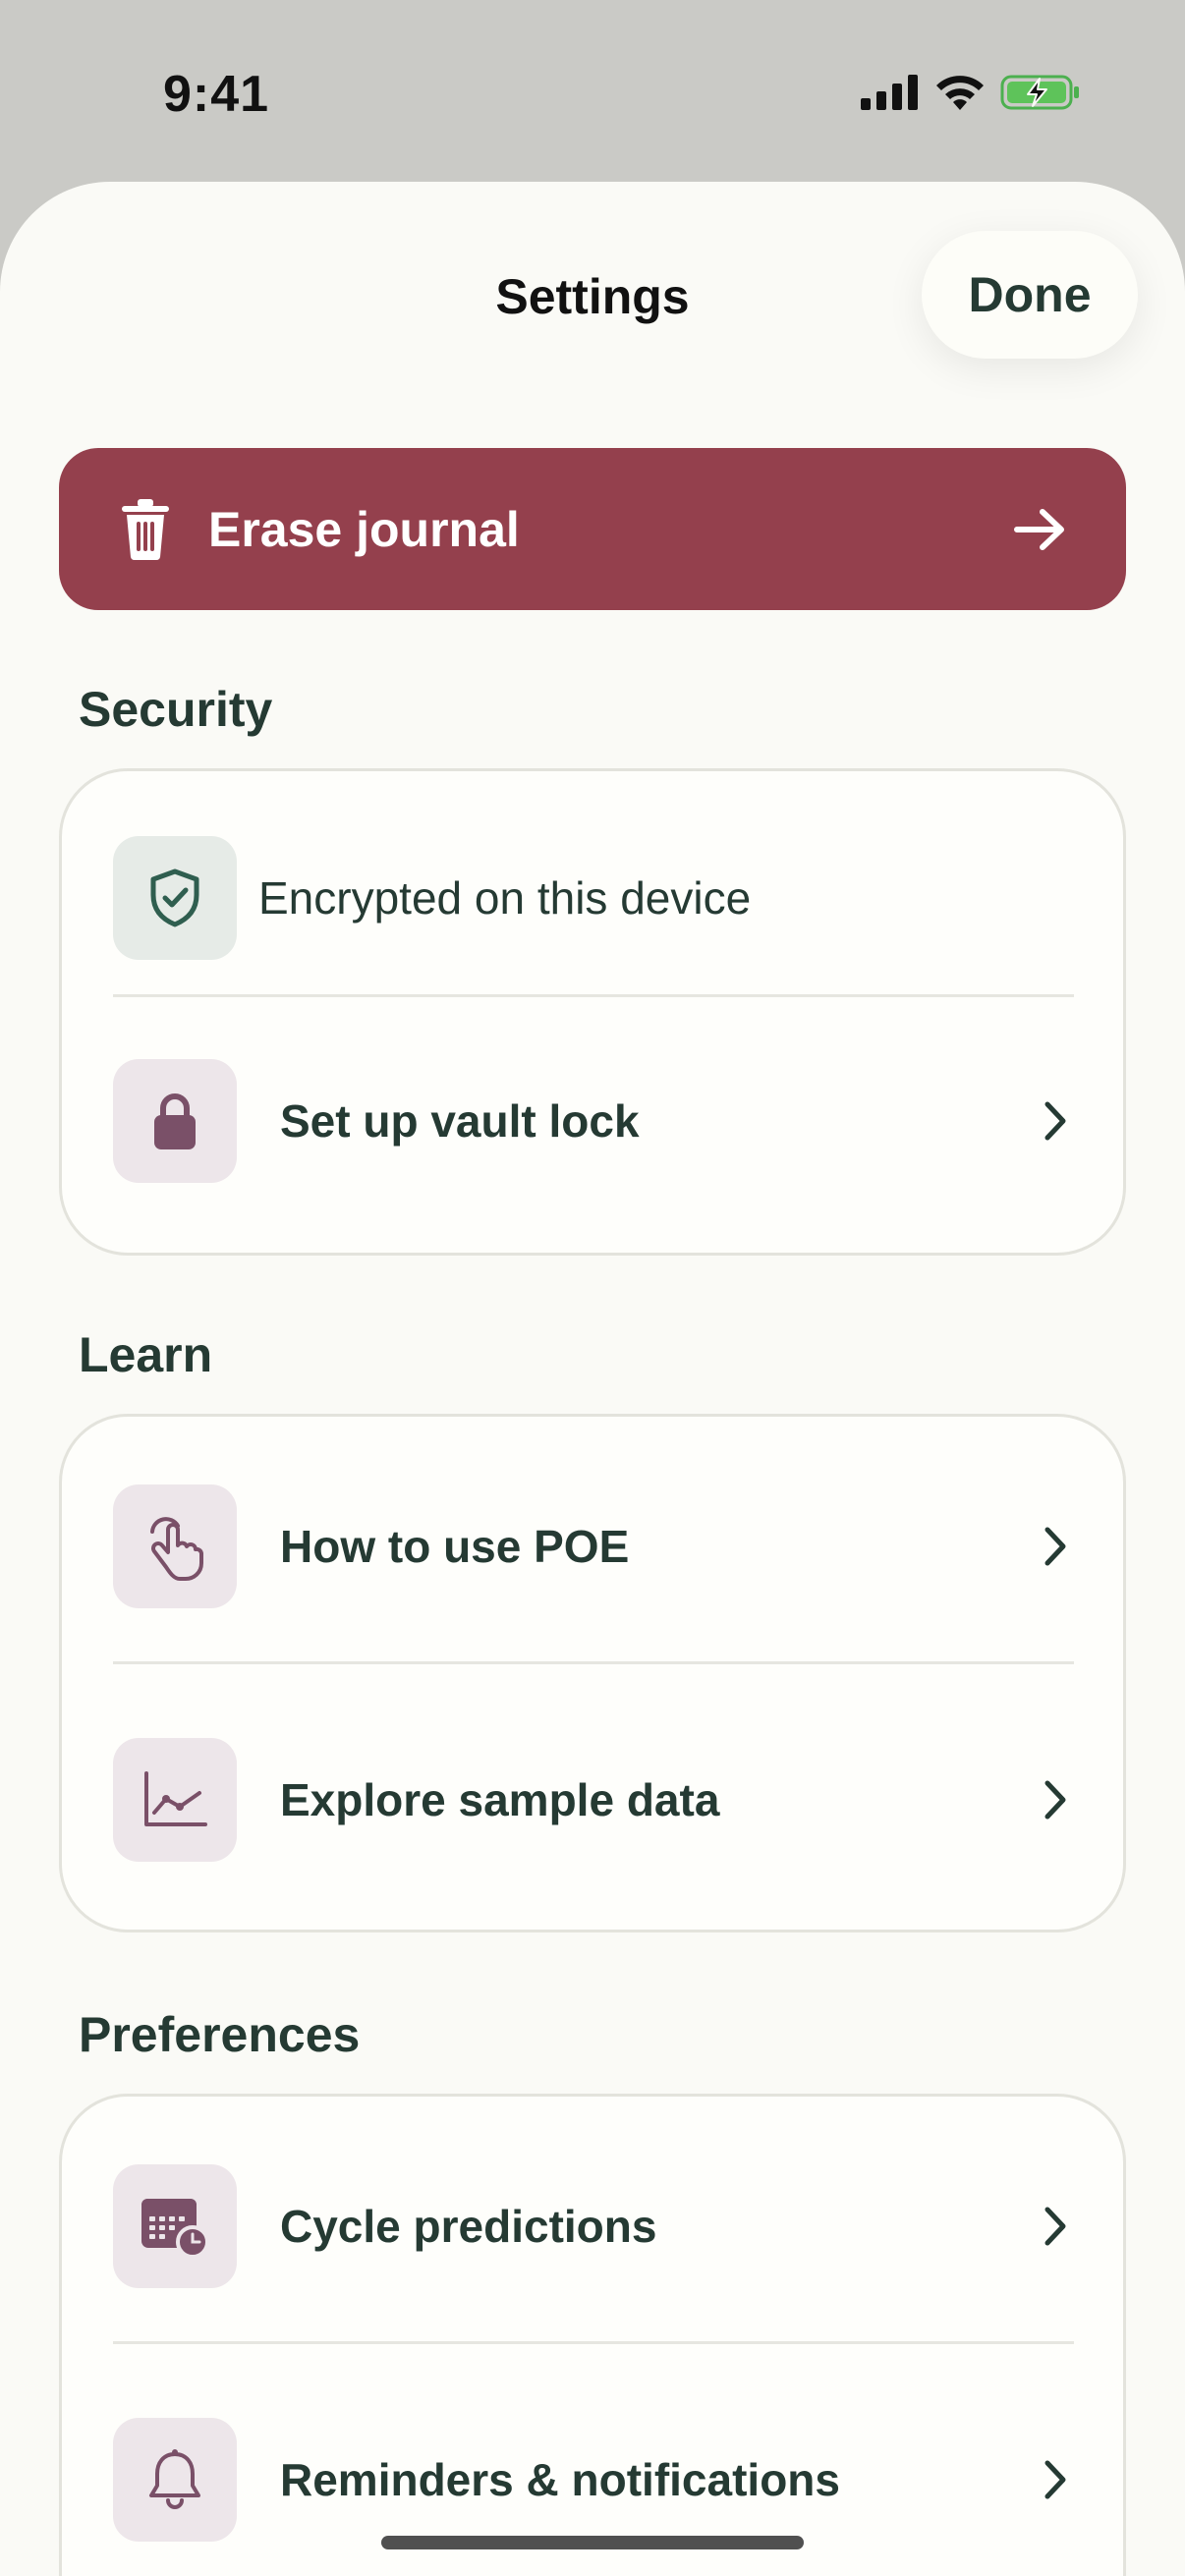  Describe the element at coordinates (500, 1799) in the screenshot. I see `sample-data-label: Explore sample data` at that location.